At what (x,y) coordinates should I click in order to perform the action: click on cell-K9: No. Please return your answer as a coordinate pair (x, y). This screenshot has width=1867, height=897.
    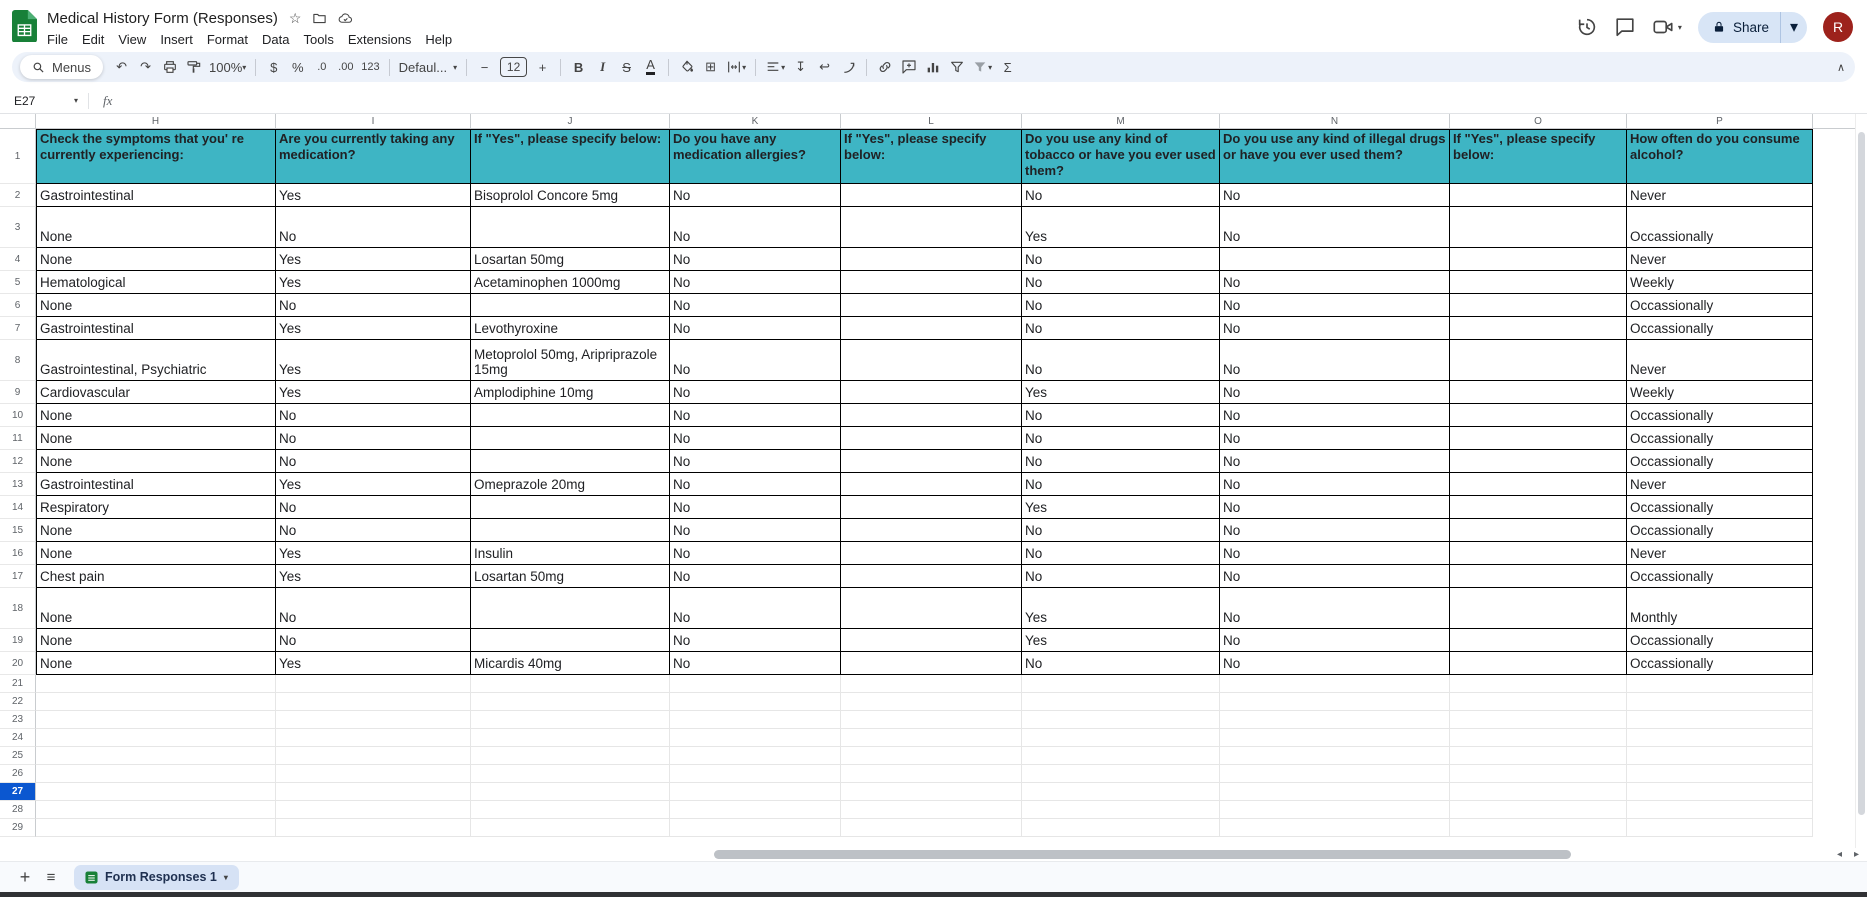
    Looking at the image, I should click on (755, 392).